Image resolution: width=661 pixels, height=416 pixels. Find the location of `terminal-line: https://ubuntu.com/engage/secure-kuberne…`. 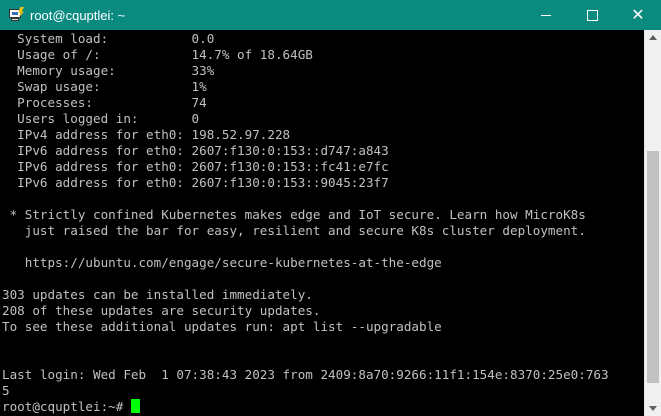

terminal-line: https://ubuntu.com/engage/secure-kuberne… is located at coordinates (222, 262).